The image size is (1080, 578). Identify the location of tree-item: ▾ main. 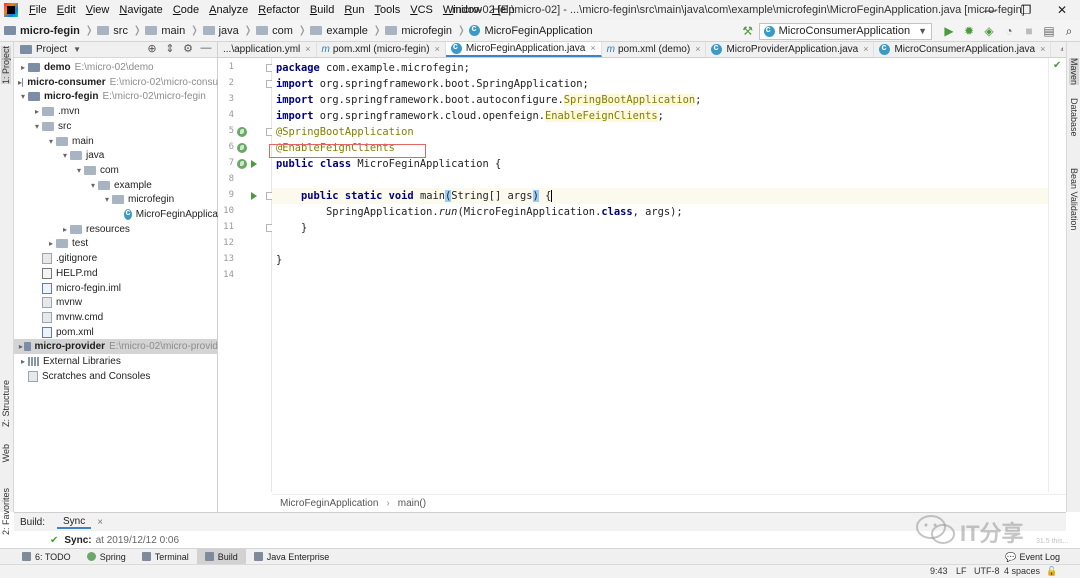
(116, 141).